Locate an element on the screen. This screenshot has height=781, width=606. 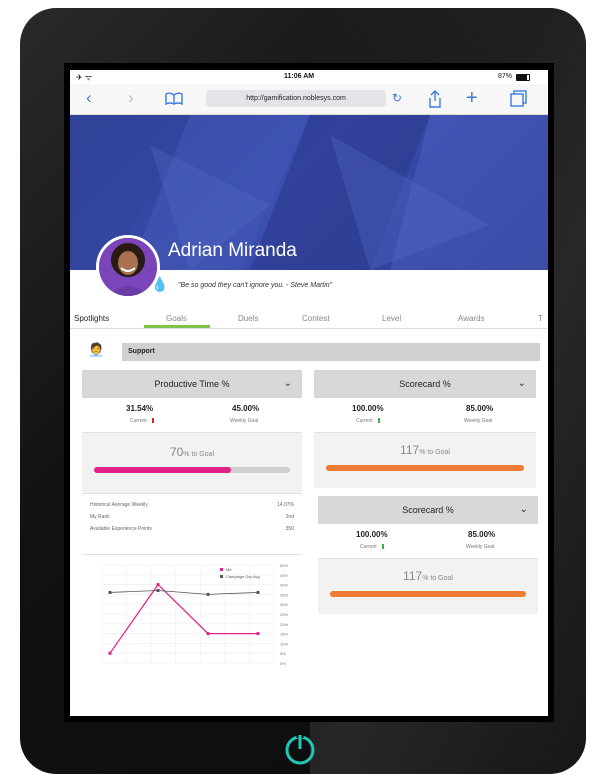
info-label-xp: Available Experience Points is located at coordinates (121, 529).